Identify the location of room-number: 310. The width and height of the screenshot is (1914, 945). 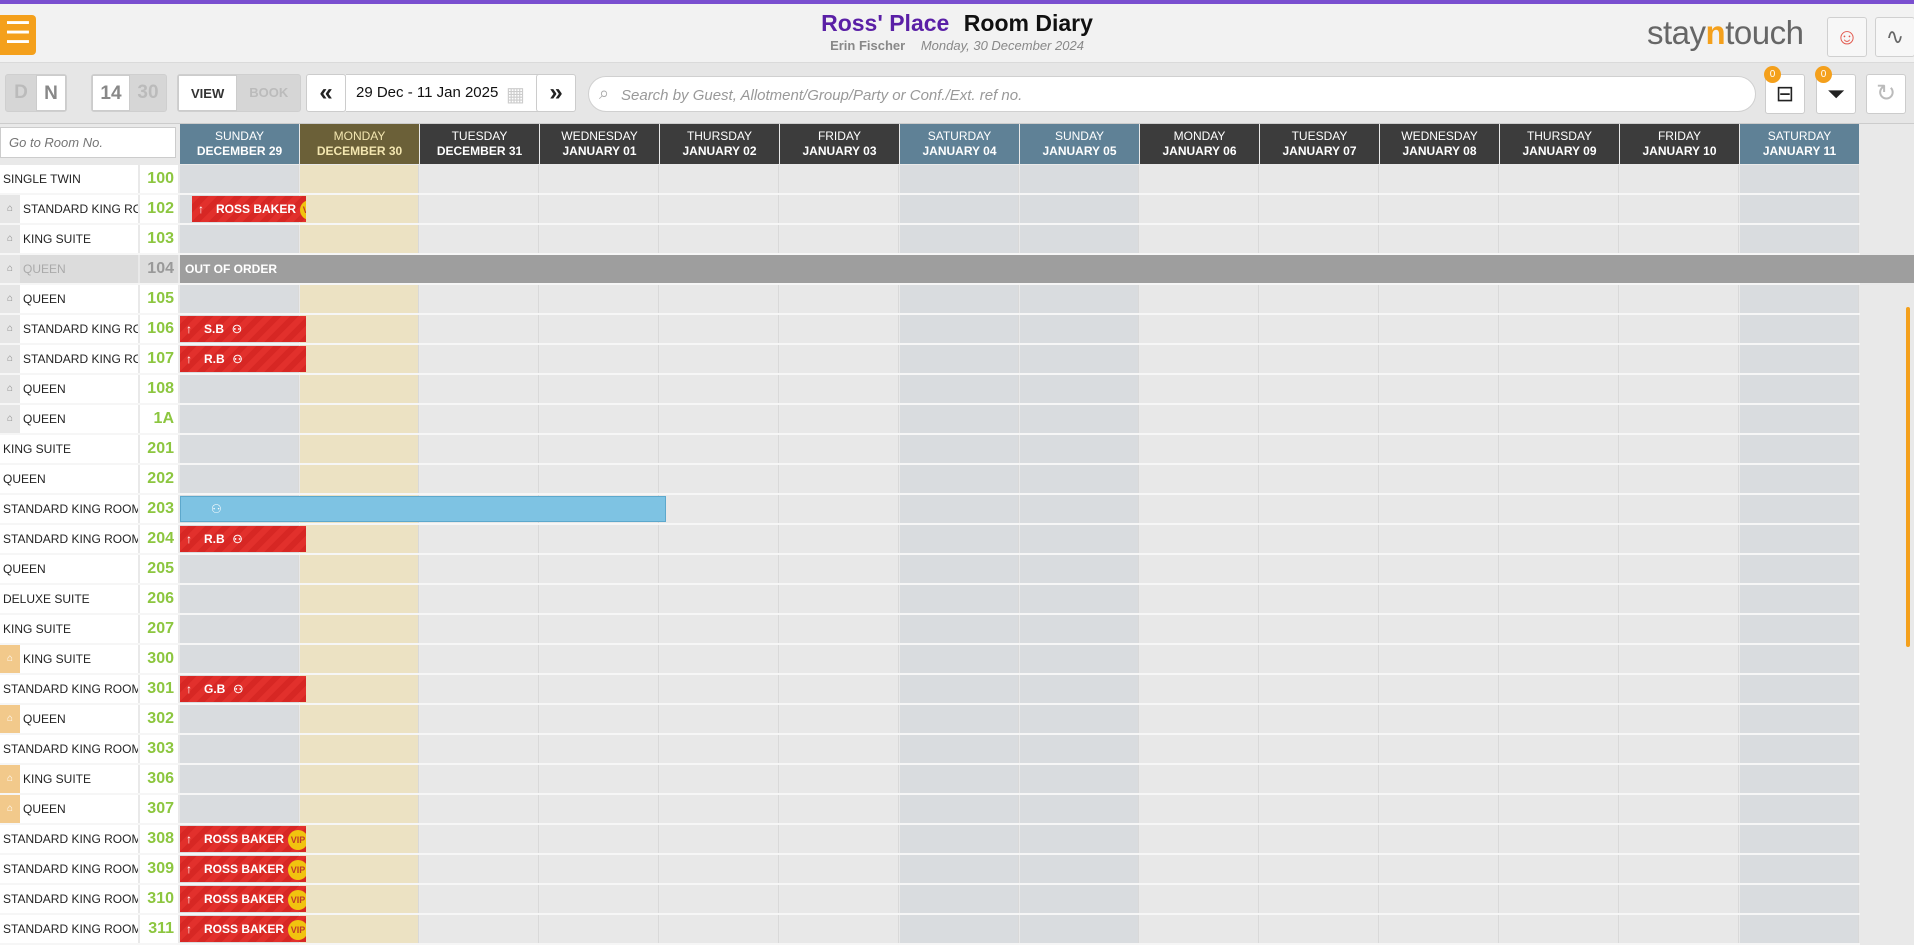
(159, 899).